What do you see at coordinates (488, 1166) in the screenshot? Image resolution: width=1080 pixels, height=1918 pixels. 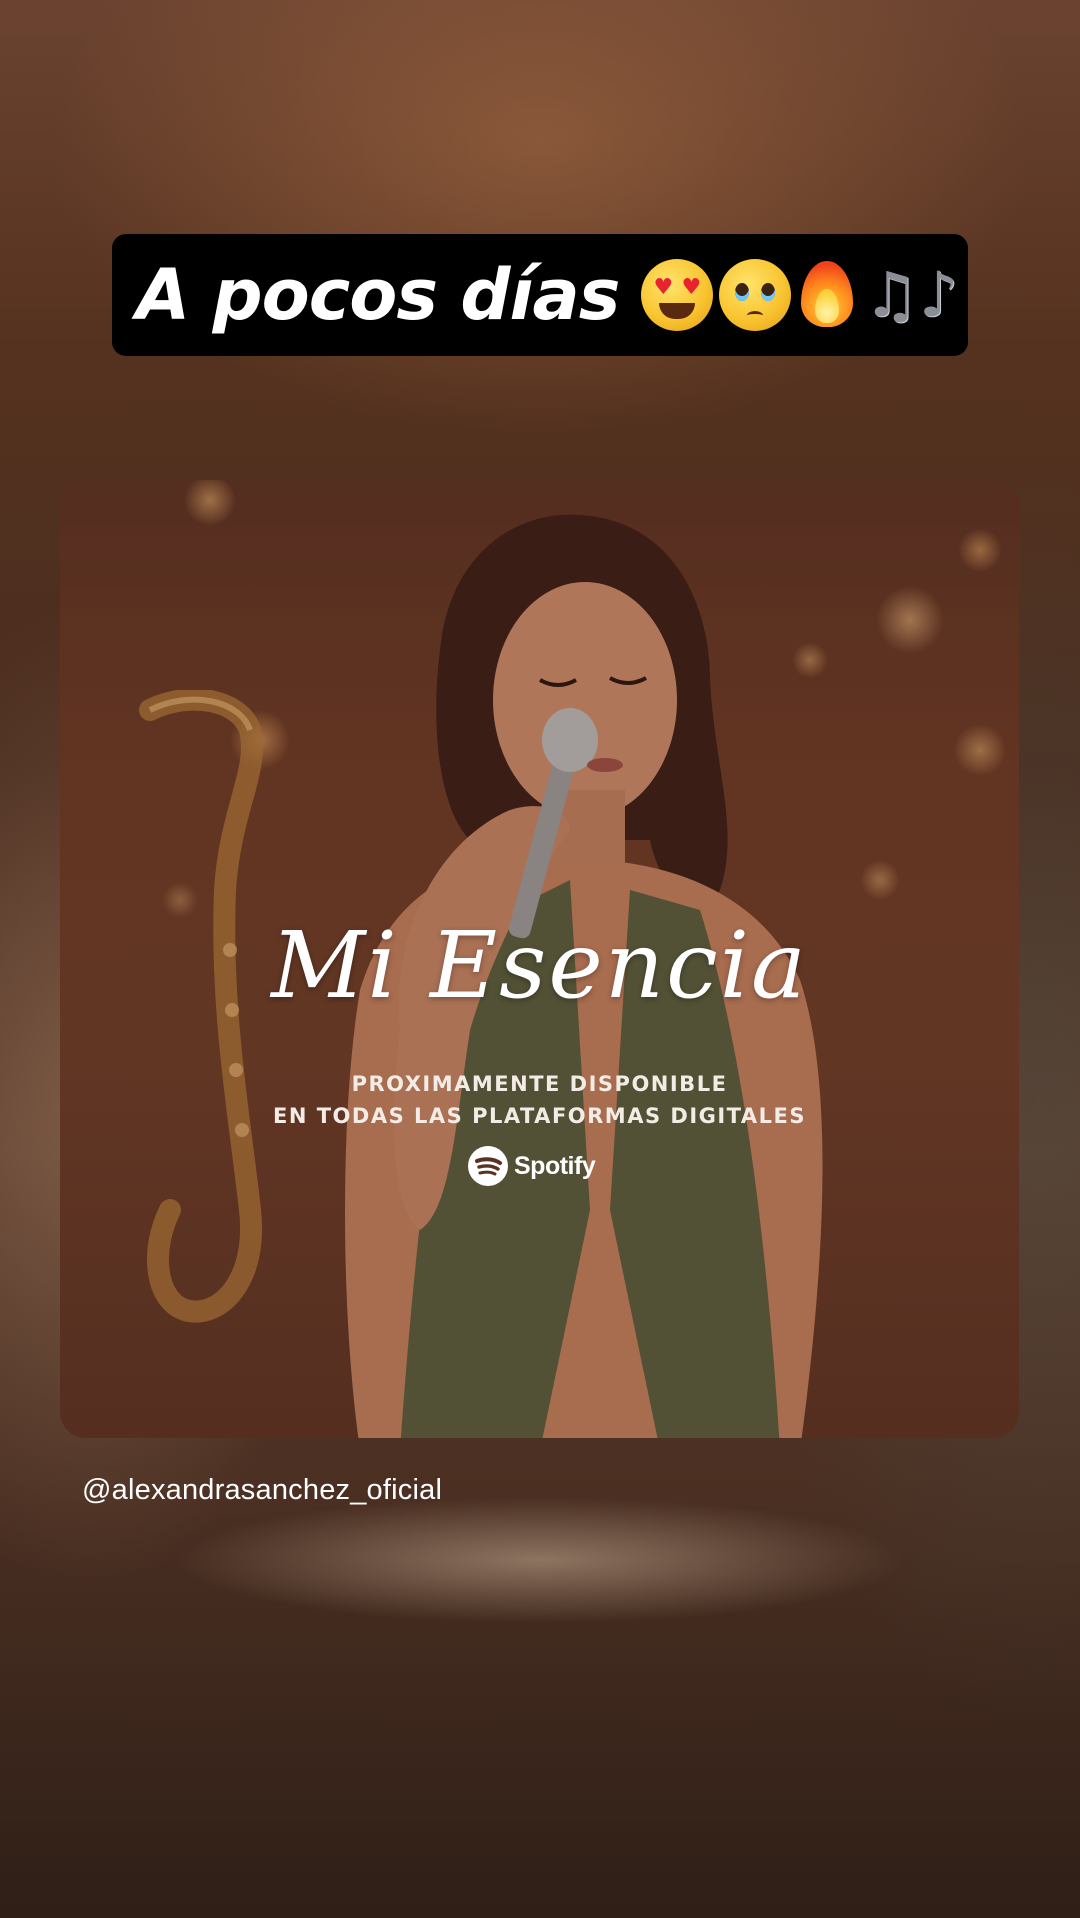 I see `spotify-icon` at bounding box center [488, 1166].